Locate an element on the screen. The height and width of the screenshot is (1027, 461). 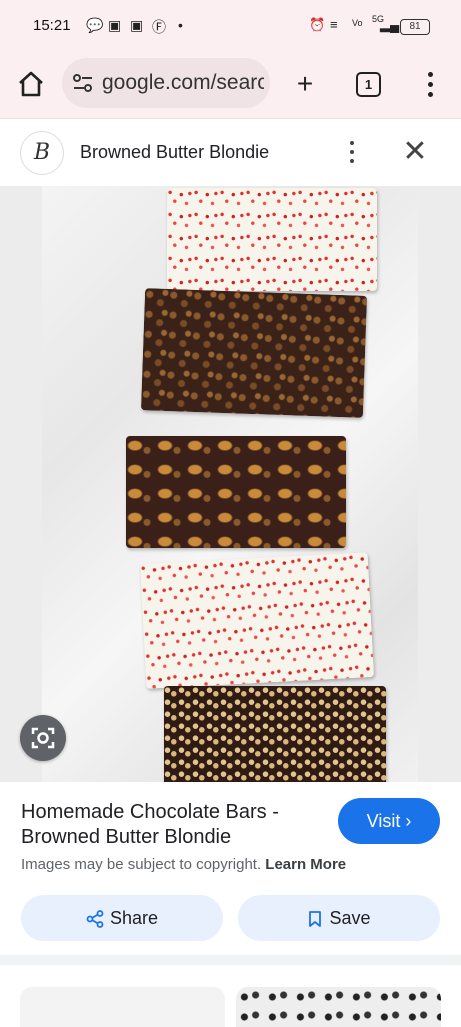
copyright-text: Images may be subject to copyright. is located at coordinates (141, 864).